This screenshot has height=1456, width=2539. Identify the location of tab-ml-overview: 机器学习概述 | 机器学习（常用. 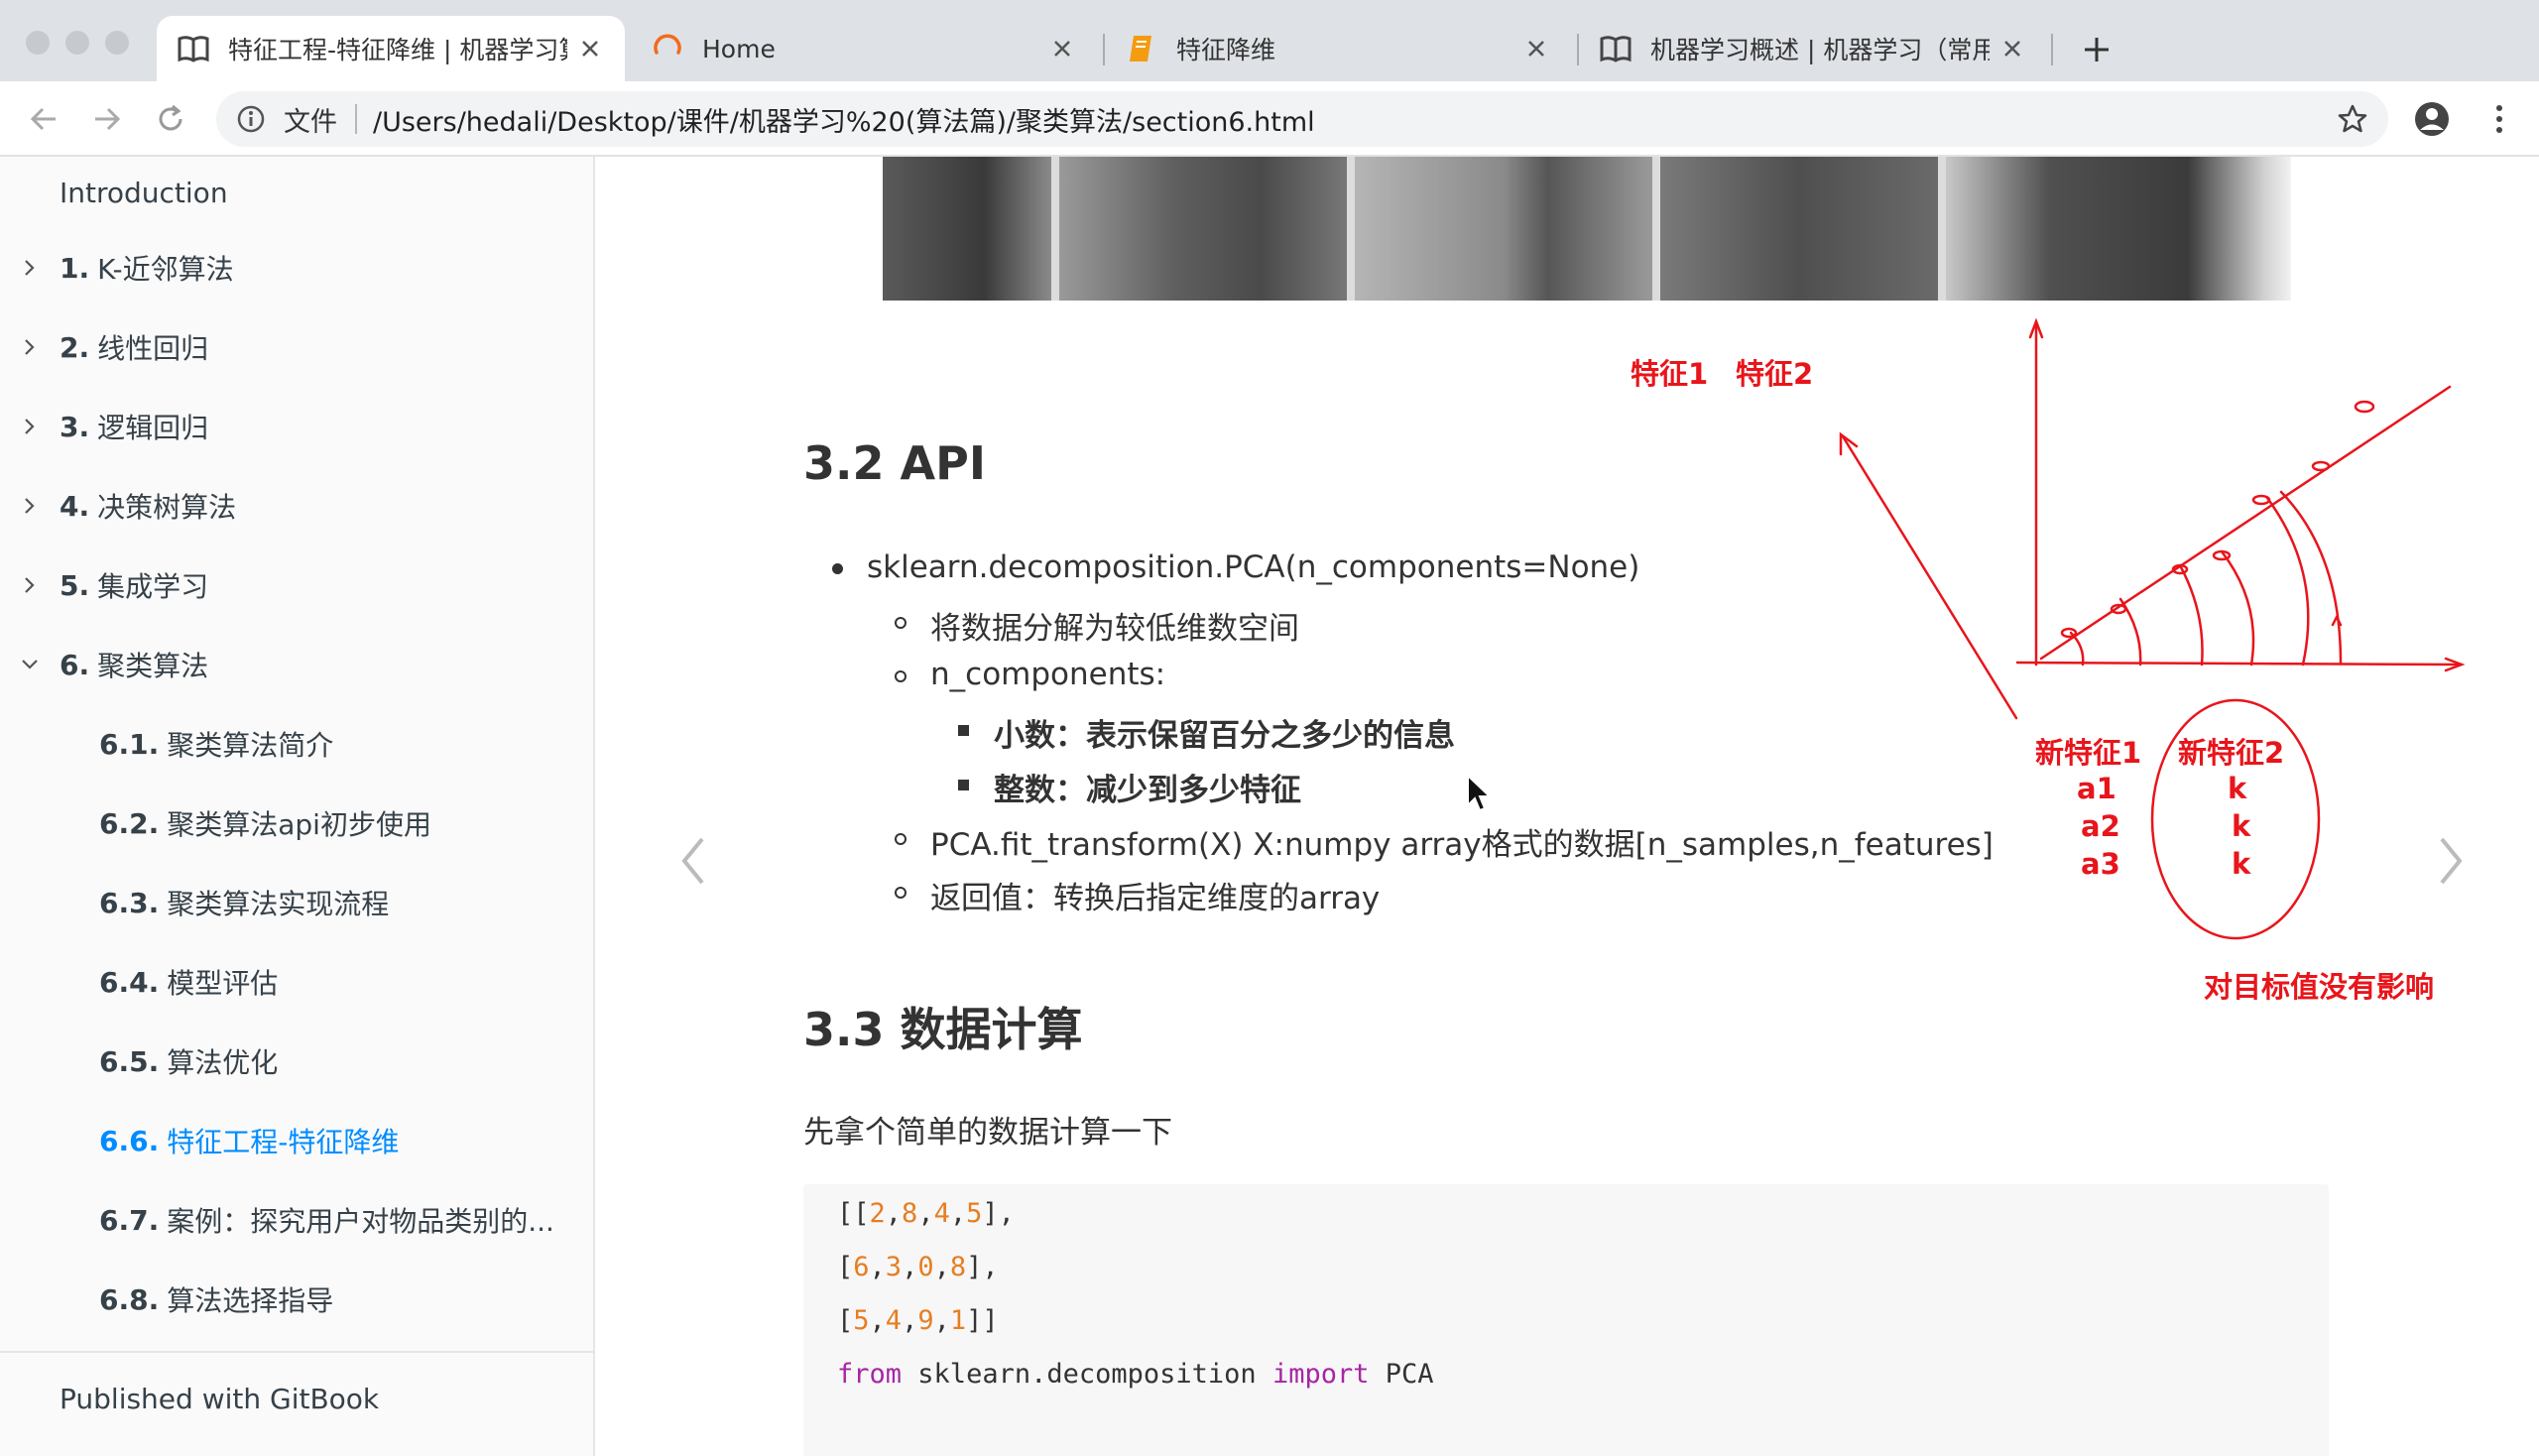
(1813, 48).